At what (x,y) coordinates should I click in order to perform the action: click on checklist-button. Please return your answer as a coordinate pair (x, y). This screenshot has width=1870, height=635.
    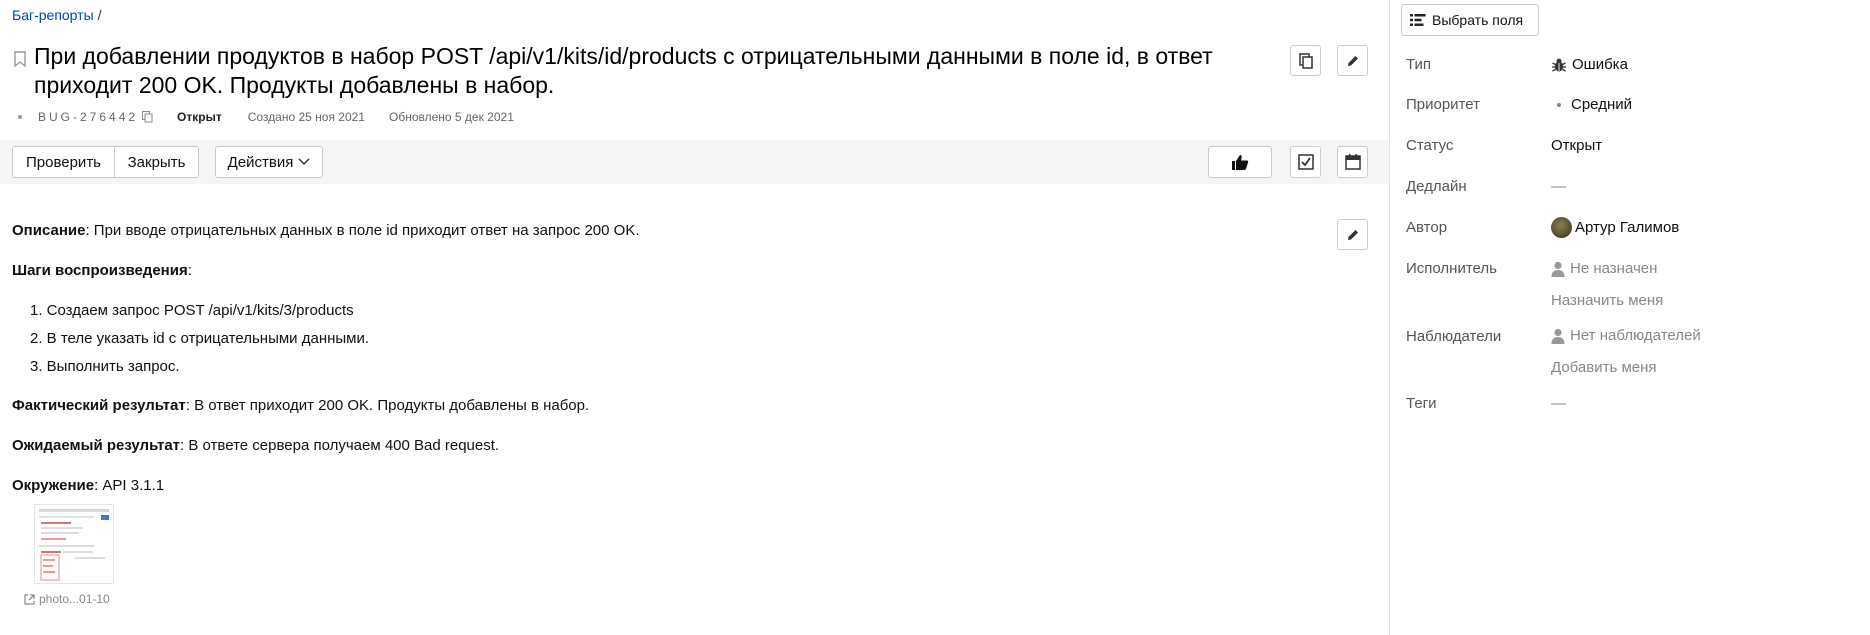
    Looking at the image, I should click on (1305, 162).